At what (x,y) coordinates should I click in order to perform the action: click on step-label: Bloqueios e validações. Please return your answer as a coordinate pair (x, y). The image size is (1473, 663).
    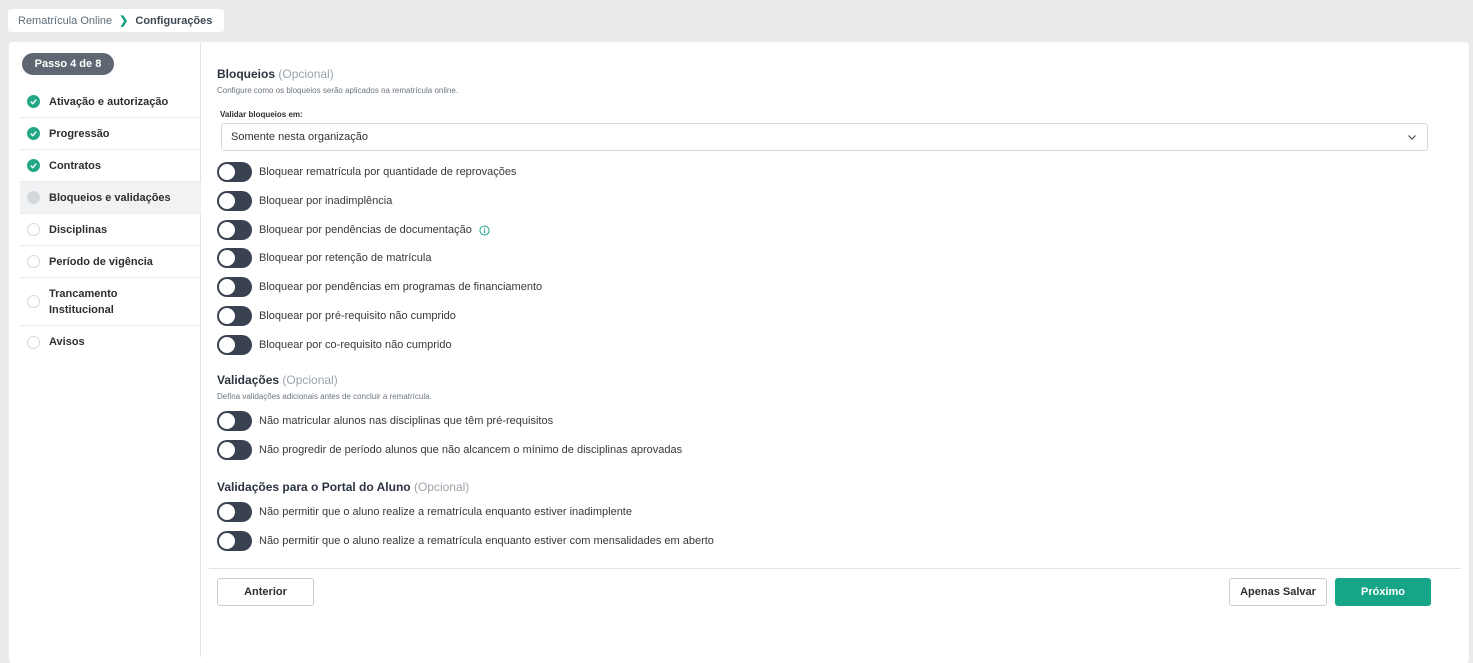
    Looking at the image, I should click on (110, 197).